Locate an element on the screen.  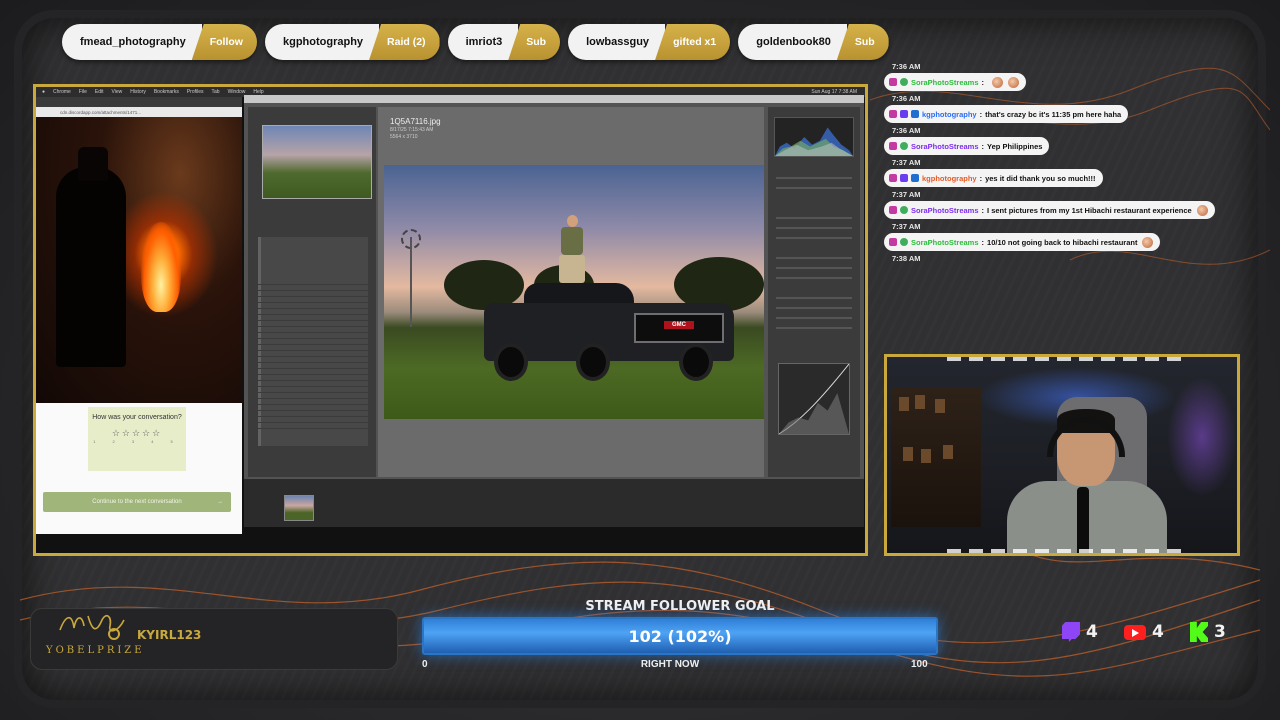
event-pill: fmead_photography Follow is located at coordinates (159, 42).